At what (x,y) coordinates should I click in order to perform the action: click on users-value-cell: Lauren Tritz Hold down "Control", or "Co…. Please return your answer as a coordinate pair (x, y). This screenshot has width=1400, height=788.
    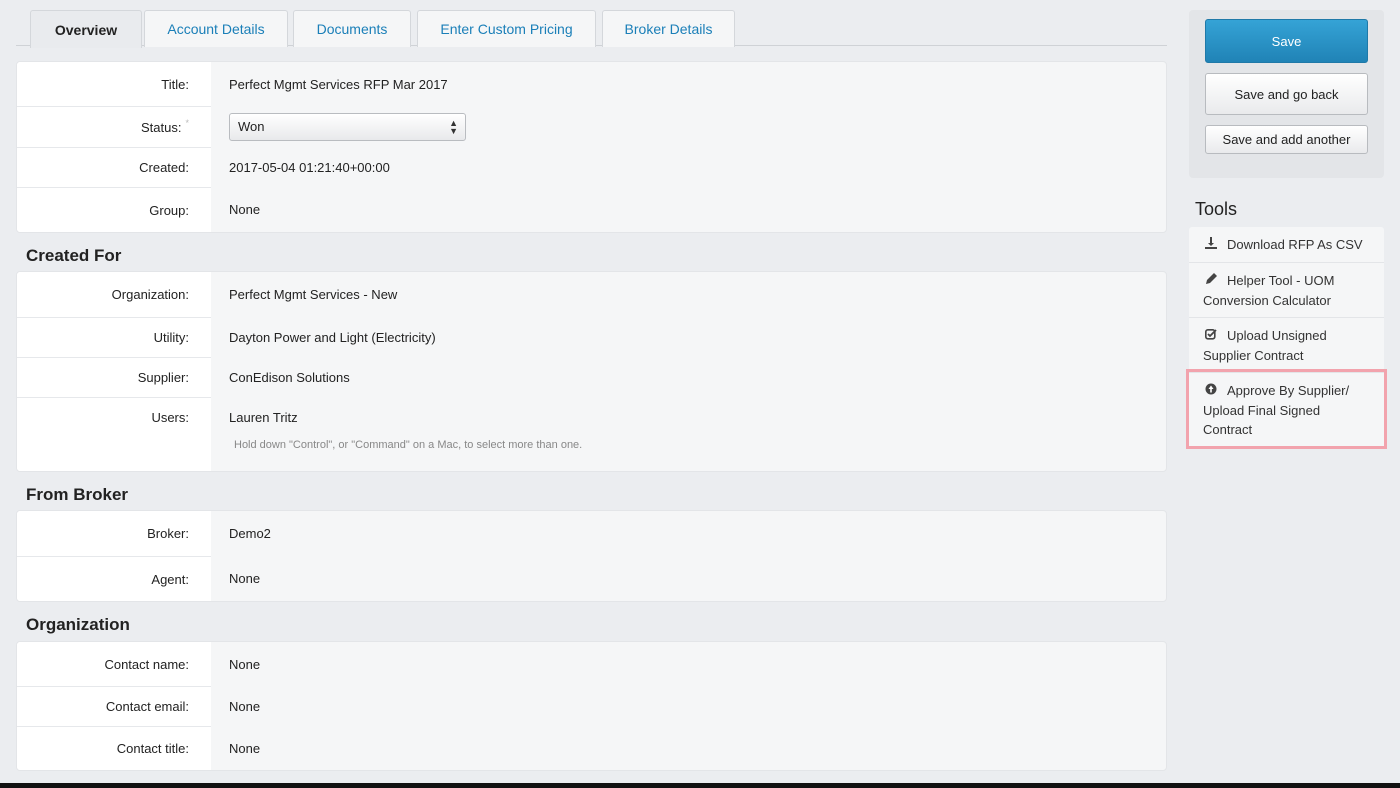
    Looking at the image, I should click on (688, 434).